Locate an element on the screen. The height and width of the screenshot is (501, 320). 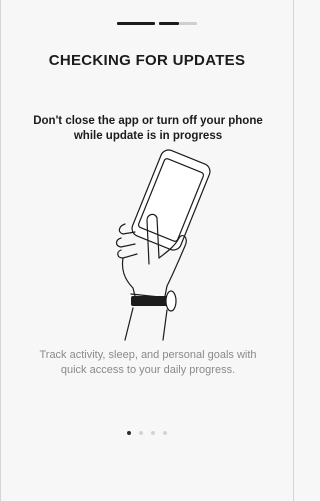
update-progress-indicator is located at coordinates (147, 24).